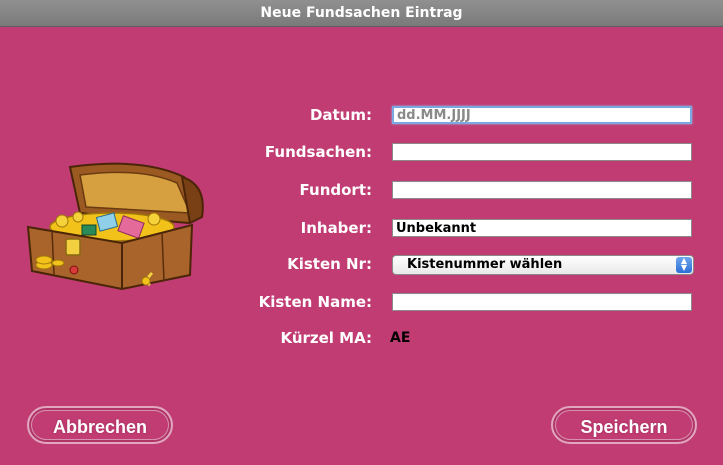 The width and height of the screenshot is (723, 465). Describe the element at coordinates (485, 264) in the screenshot. I see `kisten-nr-selected-value: Kistenummer wählen` at that location.